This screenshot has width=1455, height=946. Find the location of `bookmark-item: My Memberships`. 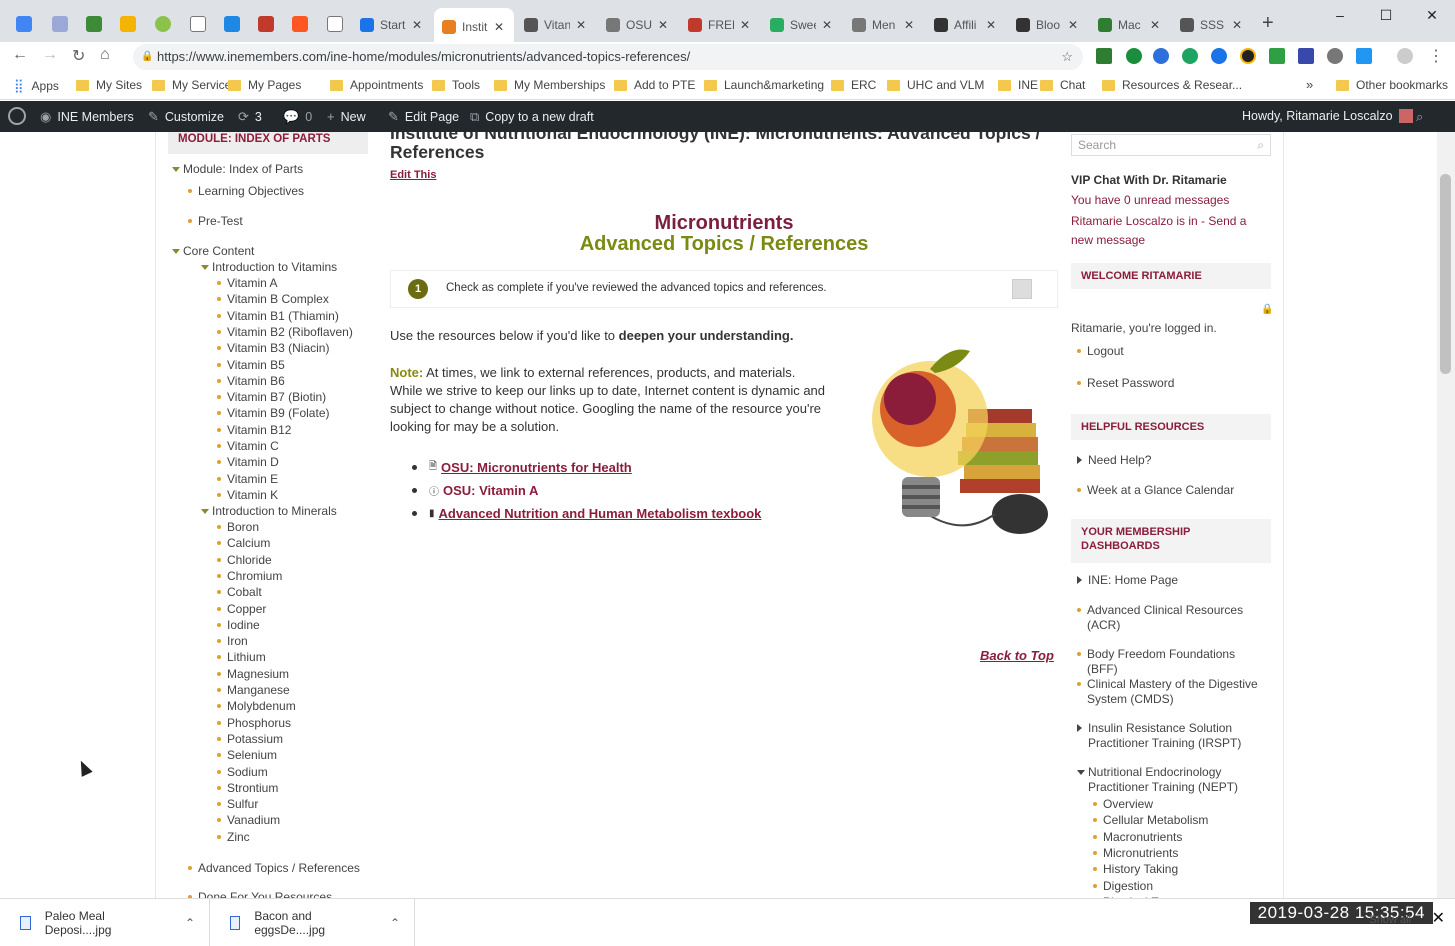

bookmark-item: My Memberships is located at coordinates (549, 85).